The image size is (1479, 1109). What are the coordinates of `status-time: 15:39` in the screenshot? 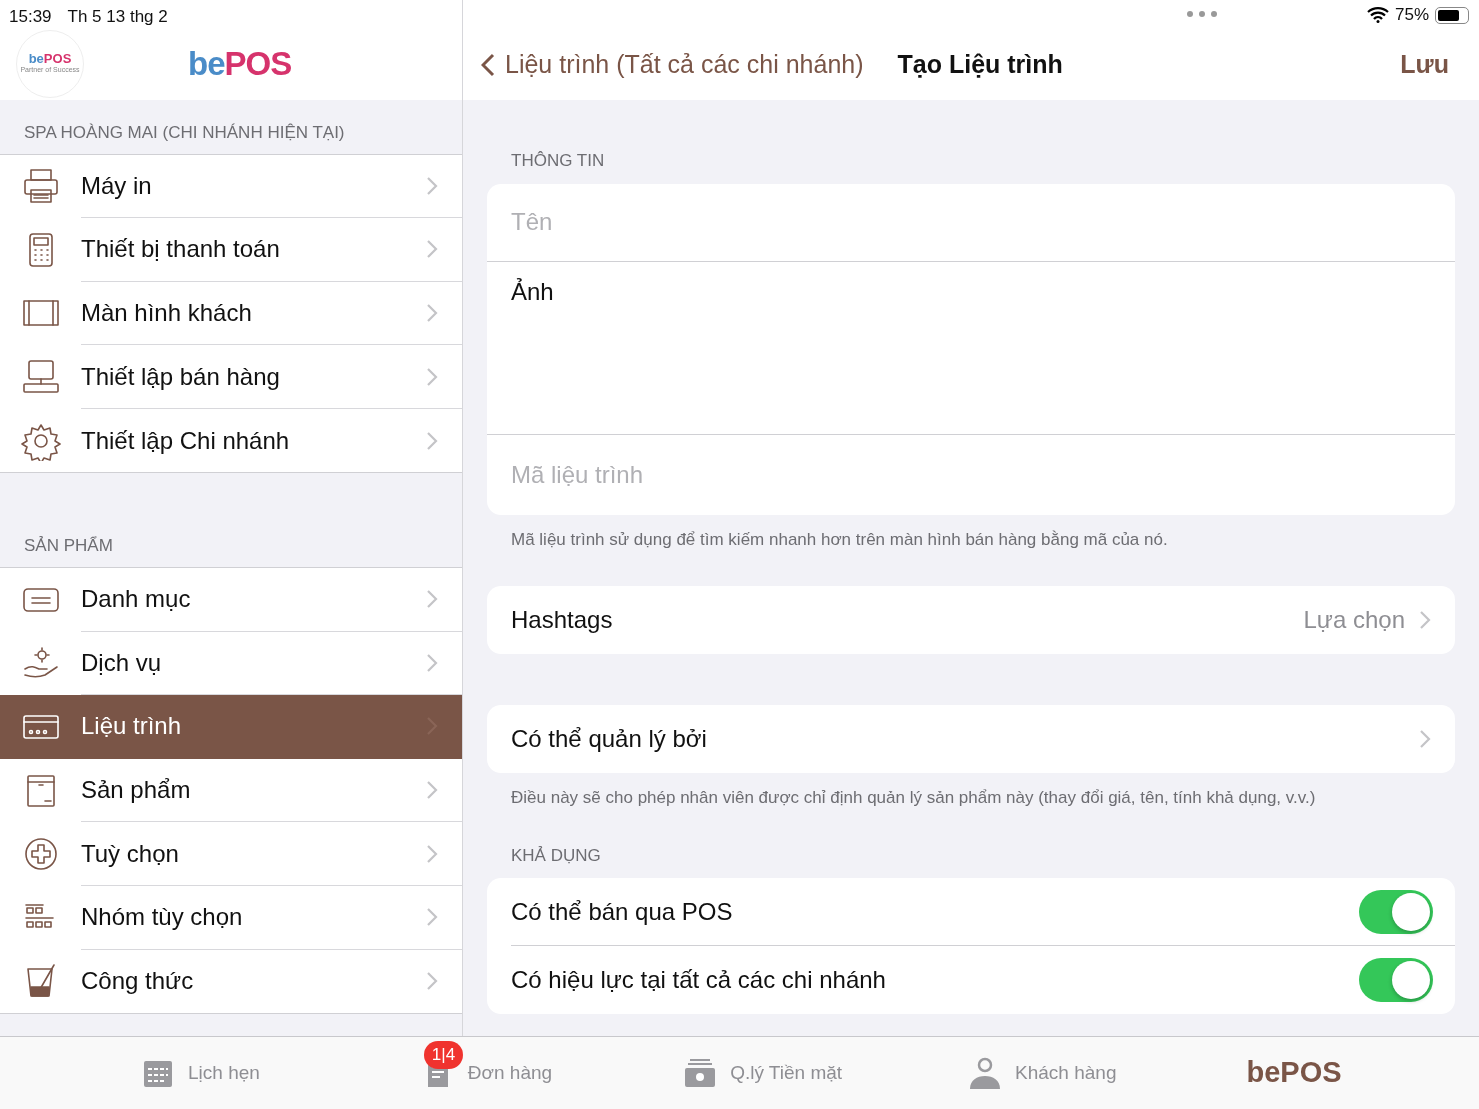 It's located at (30, 16).